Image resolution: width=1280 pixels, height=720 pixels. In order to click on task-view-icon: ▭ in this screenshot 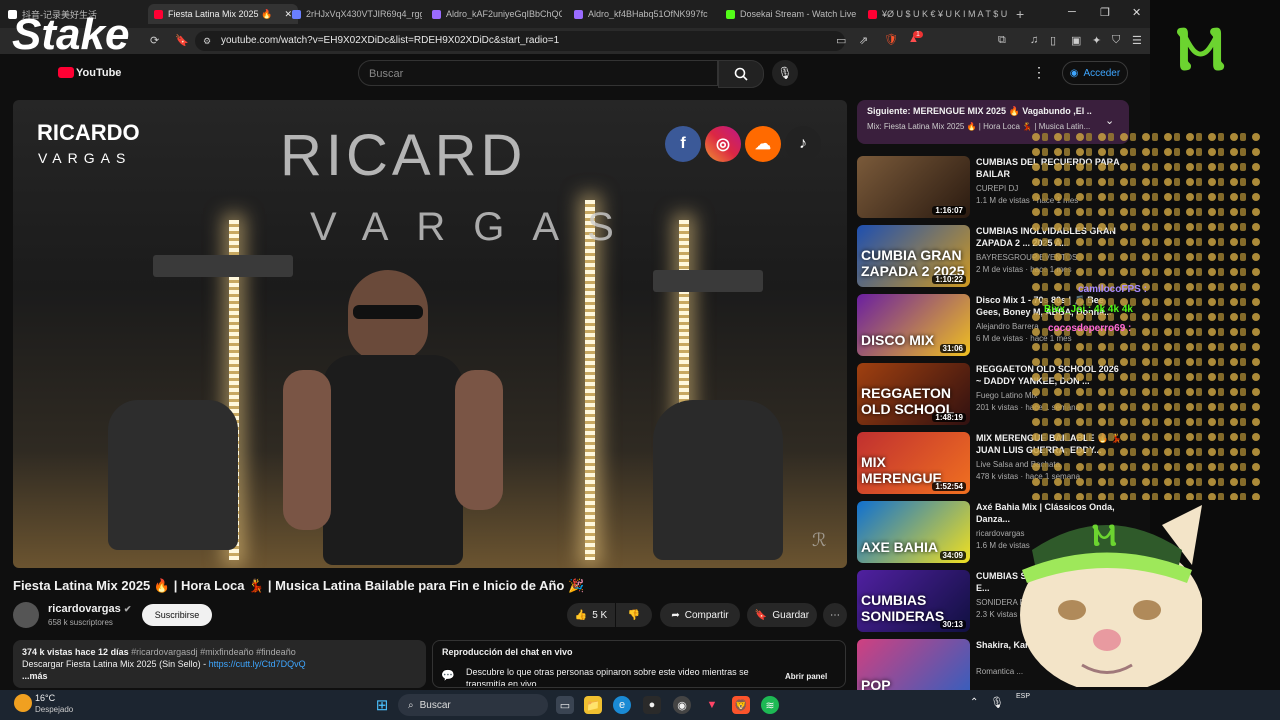, I will do `click(565, 705)`.